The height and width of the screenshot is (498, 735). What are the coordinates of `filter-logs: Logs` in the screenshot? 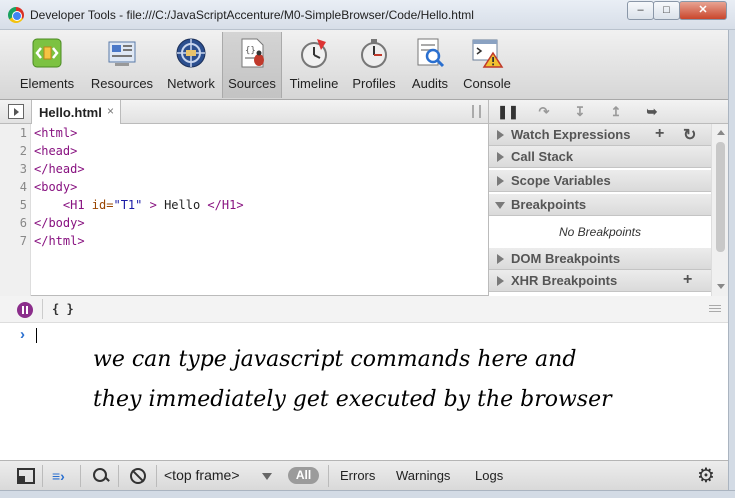 It's located at (489, 475).